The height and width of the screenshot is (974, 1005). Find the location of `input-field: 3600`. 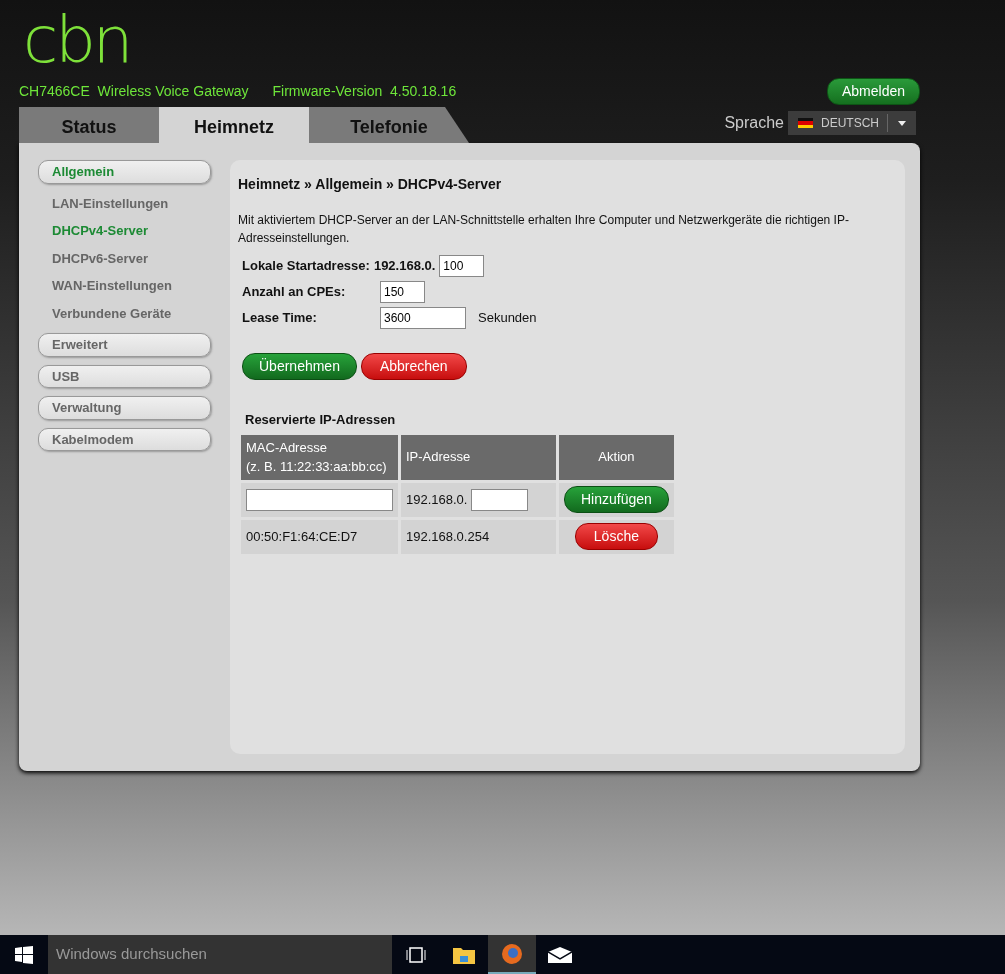

input-field: 3600 is located at coordinates (423, 318).